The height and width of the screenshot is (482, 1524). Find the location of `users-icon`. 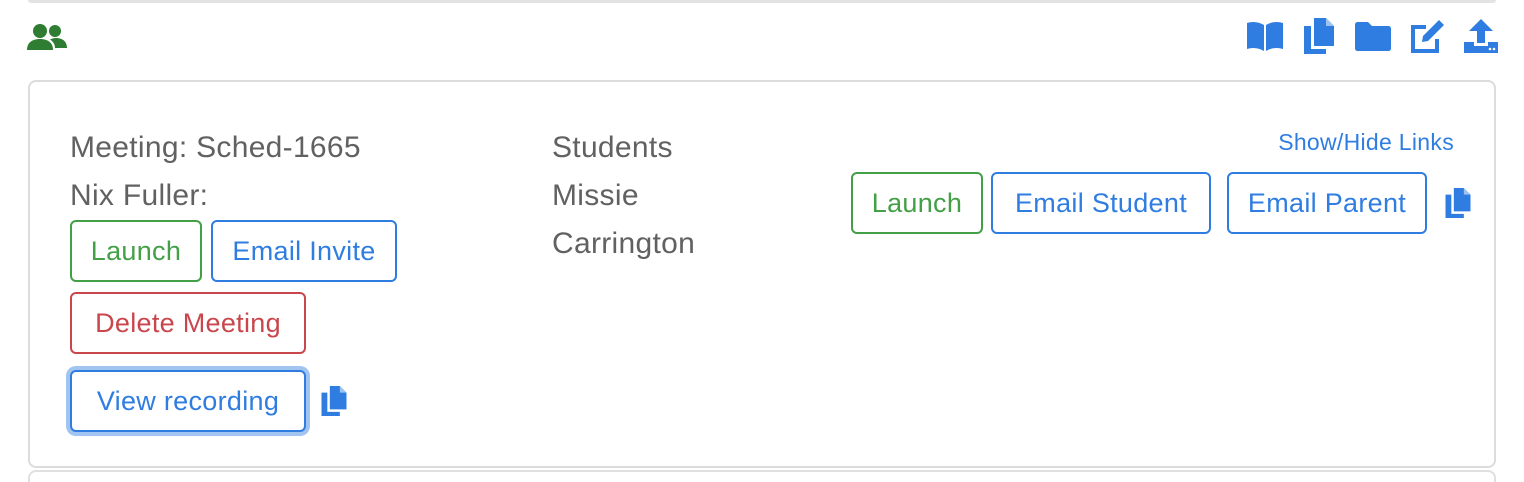

users-icon is located at coordinates (47, 38).